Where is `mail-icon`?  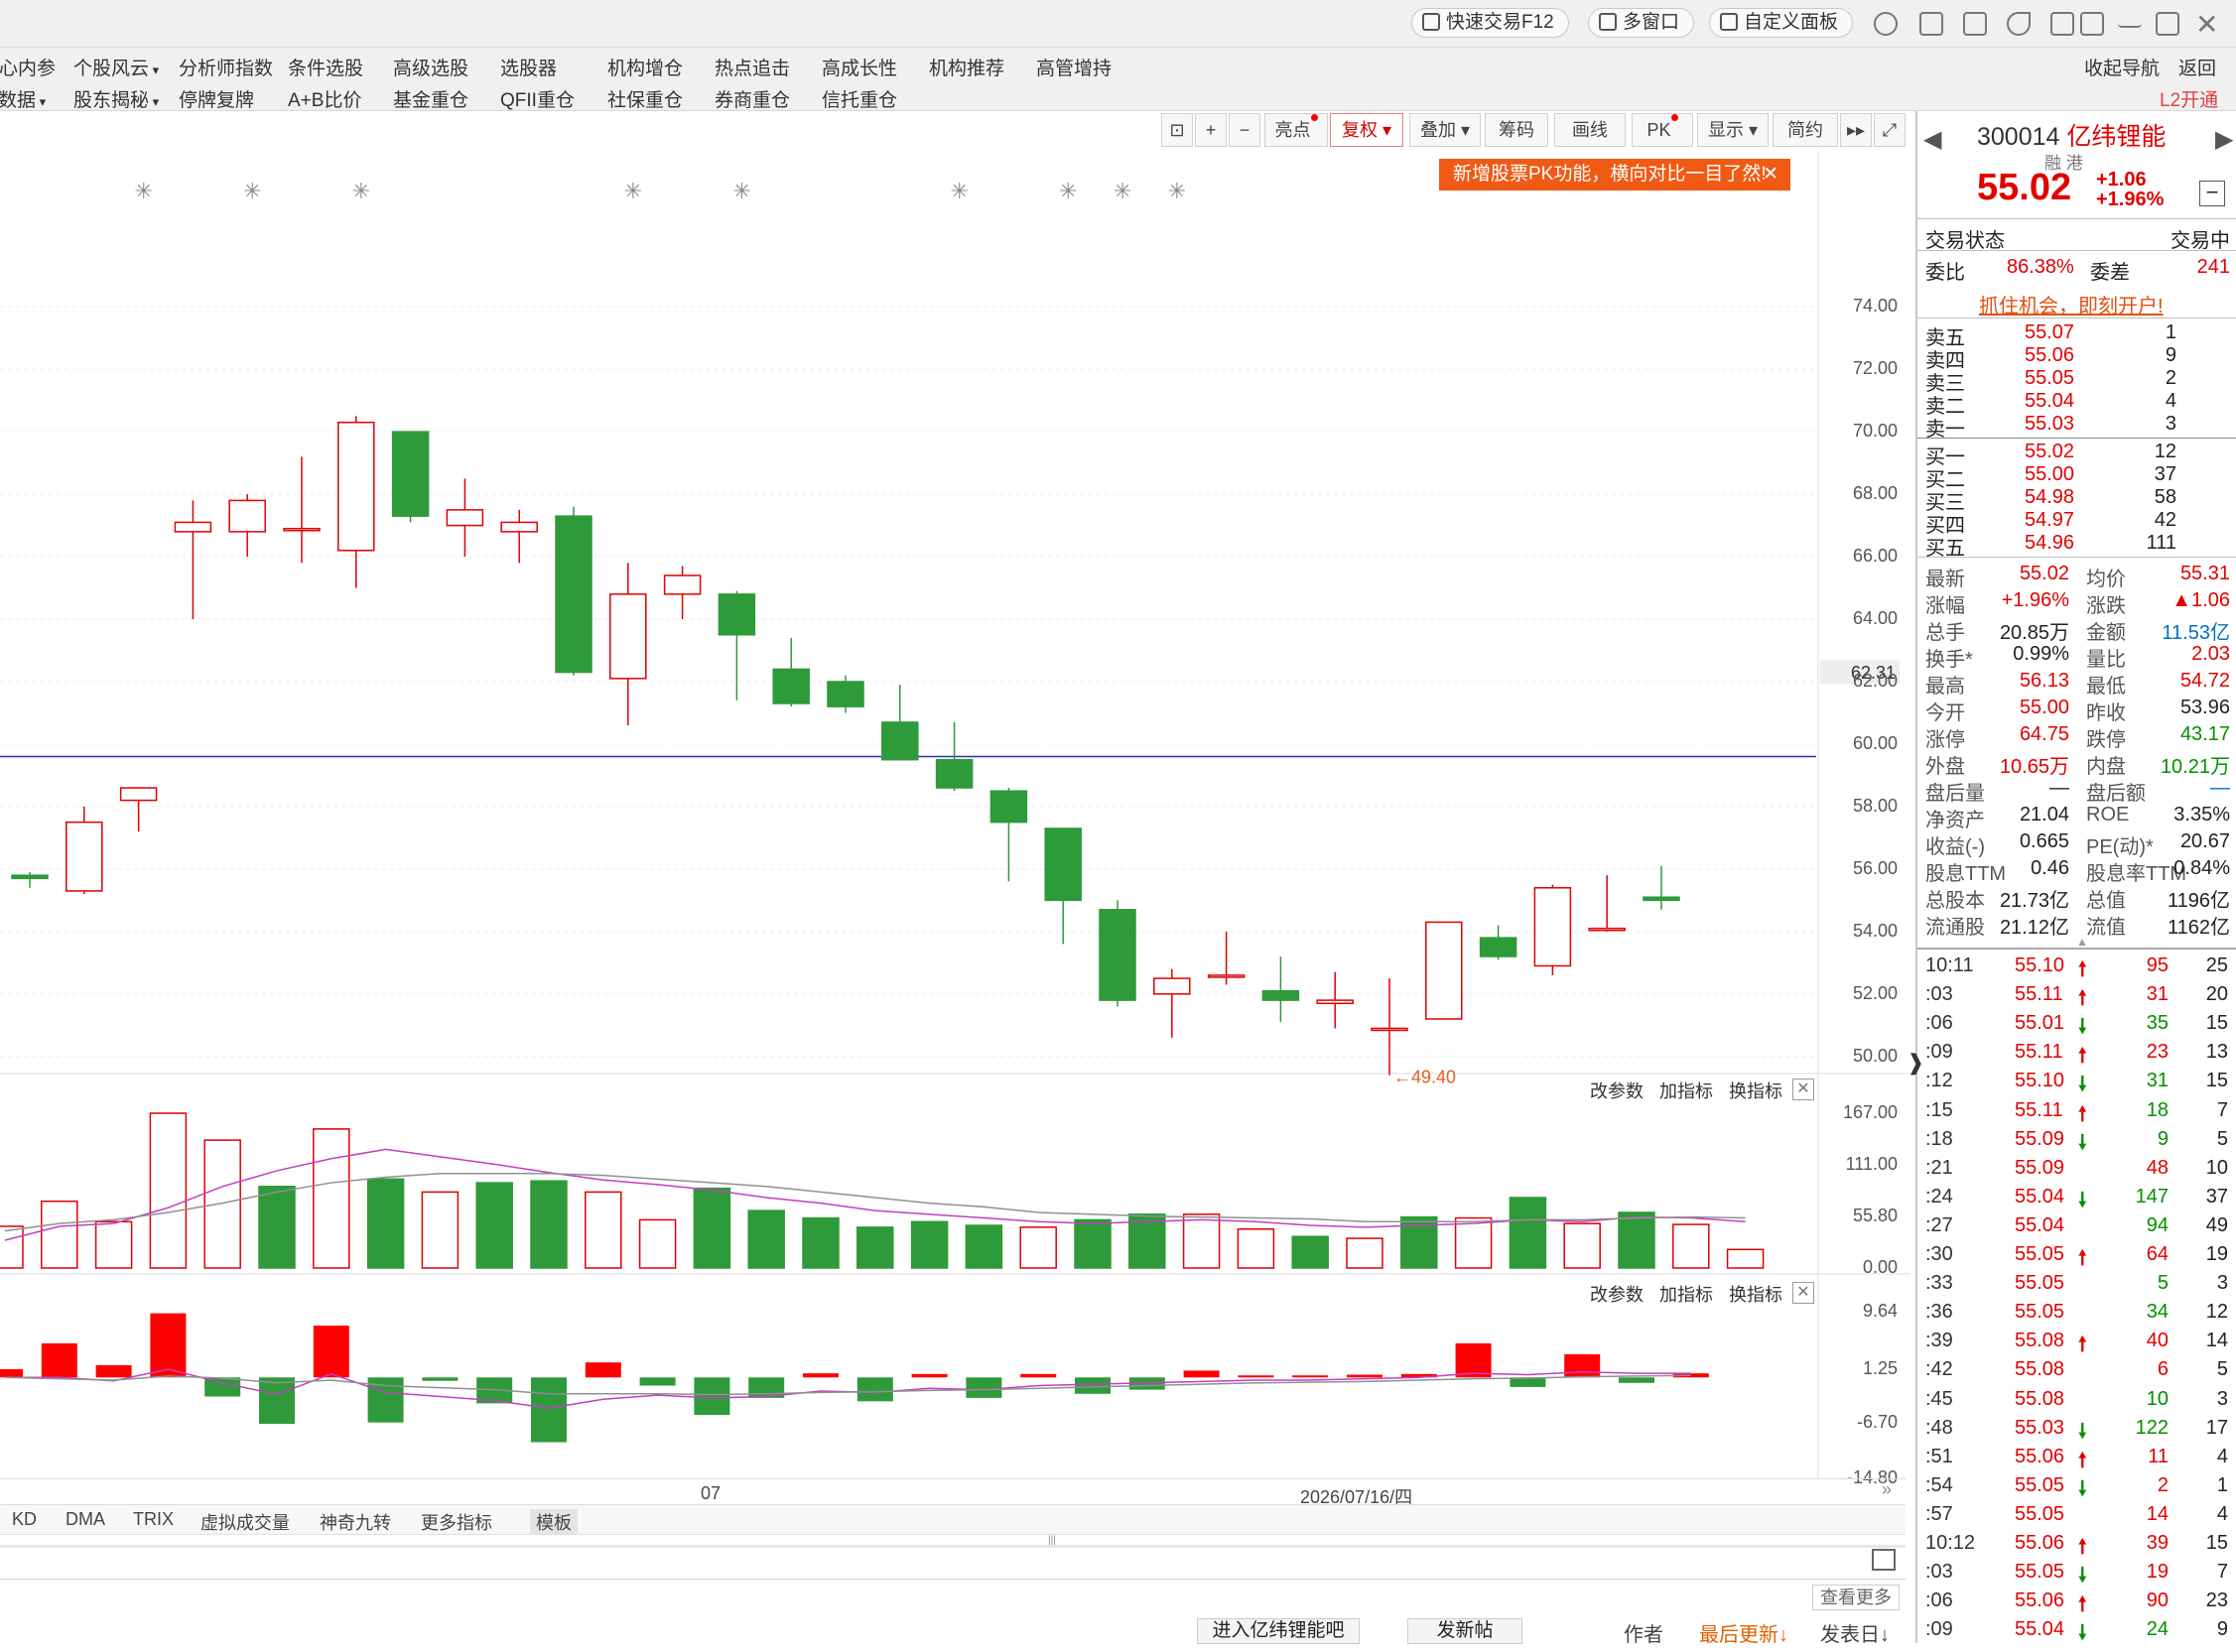
mail-icon is located at coordinates (1931, 24).